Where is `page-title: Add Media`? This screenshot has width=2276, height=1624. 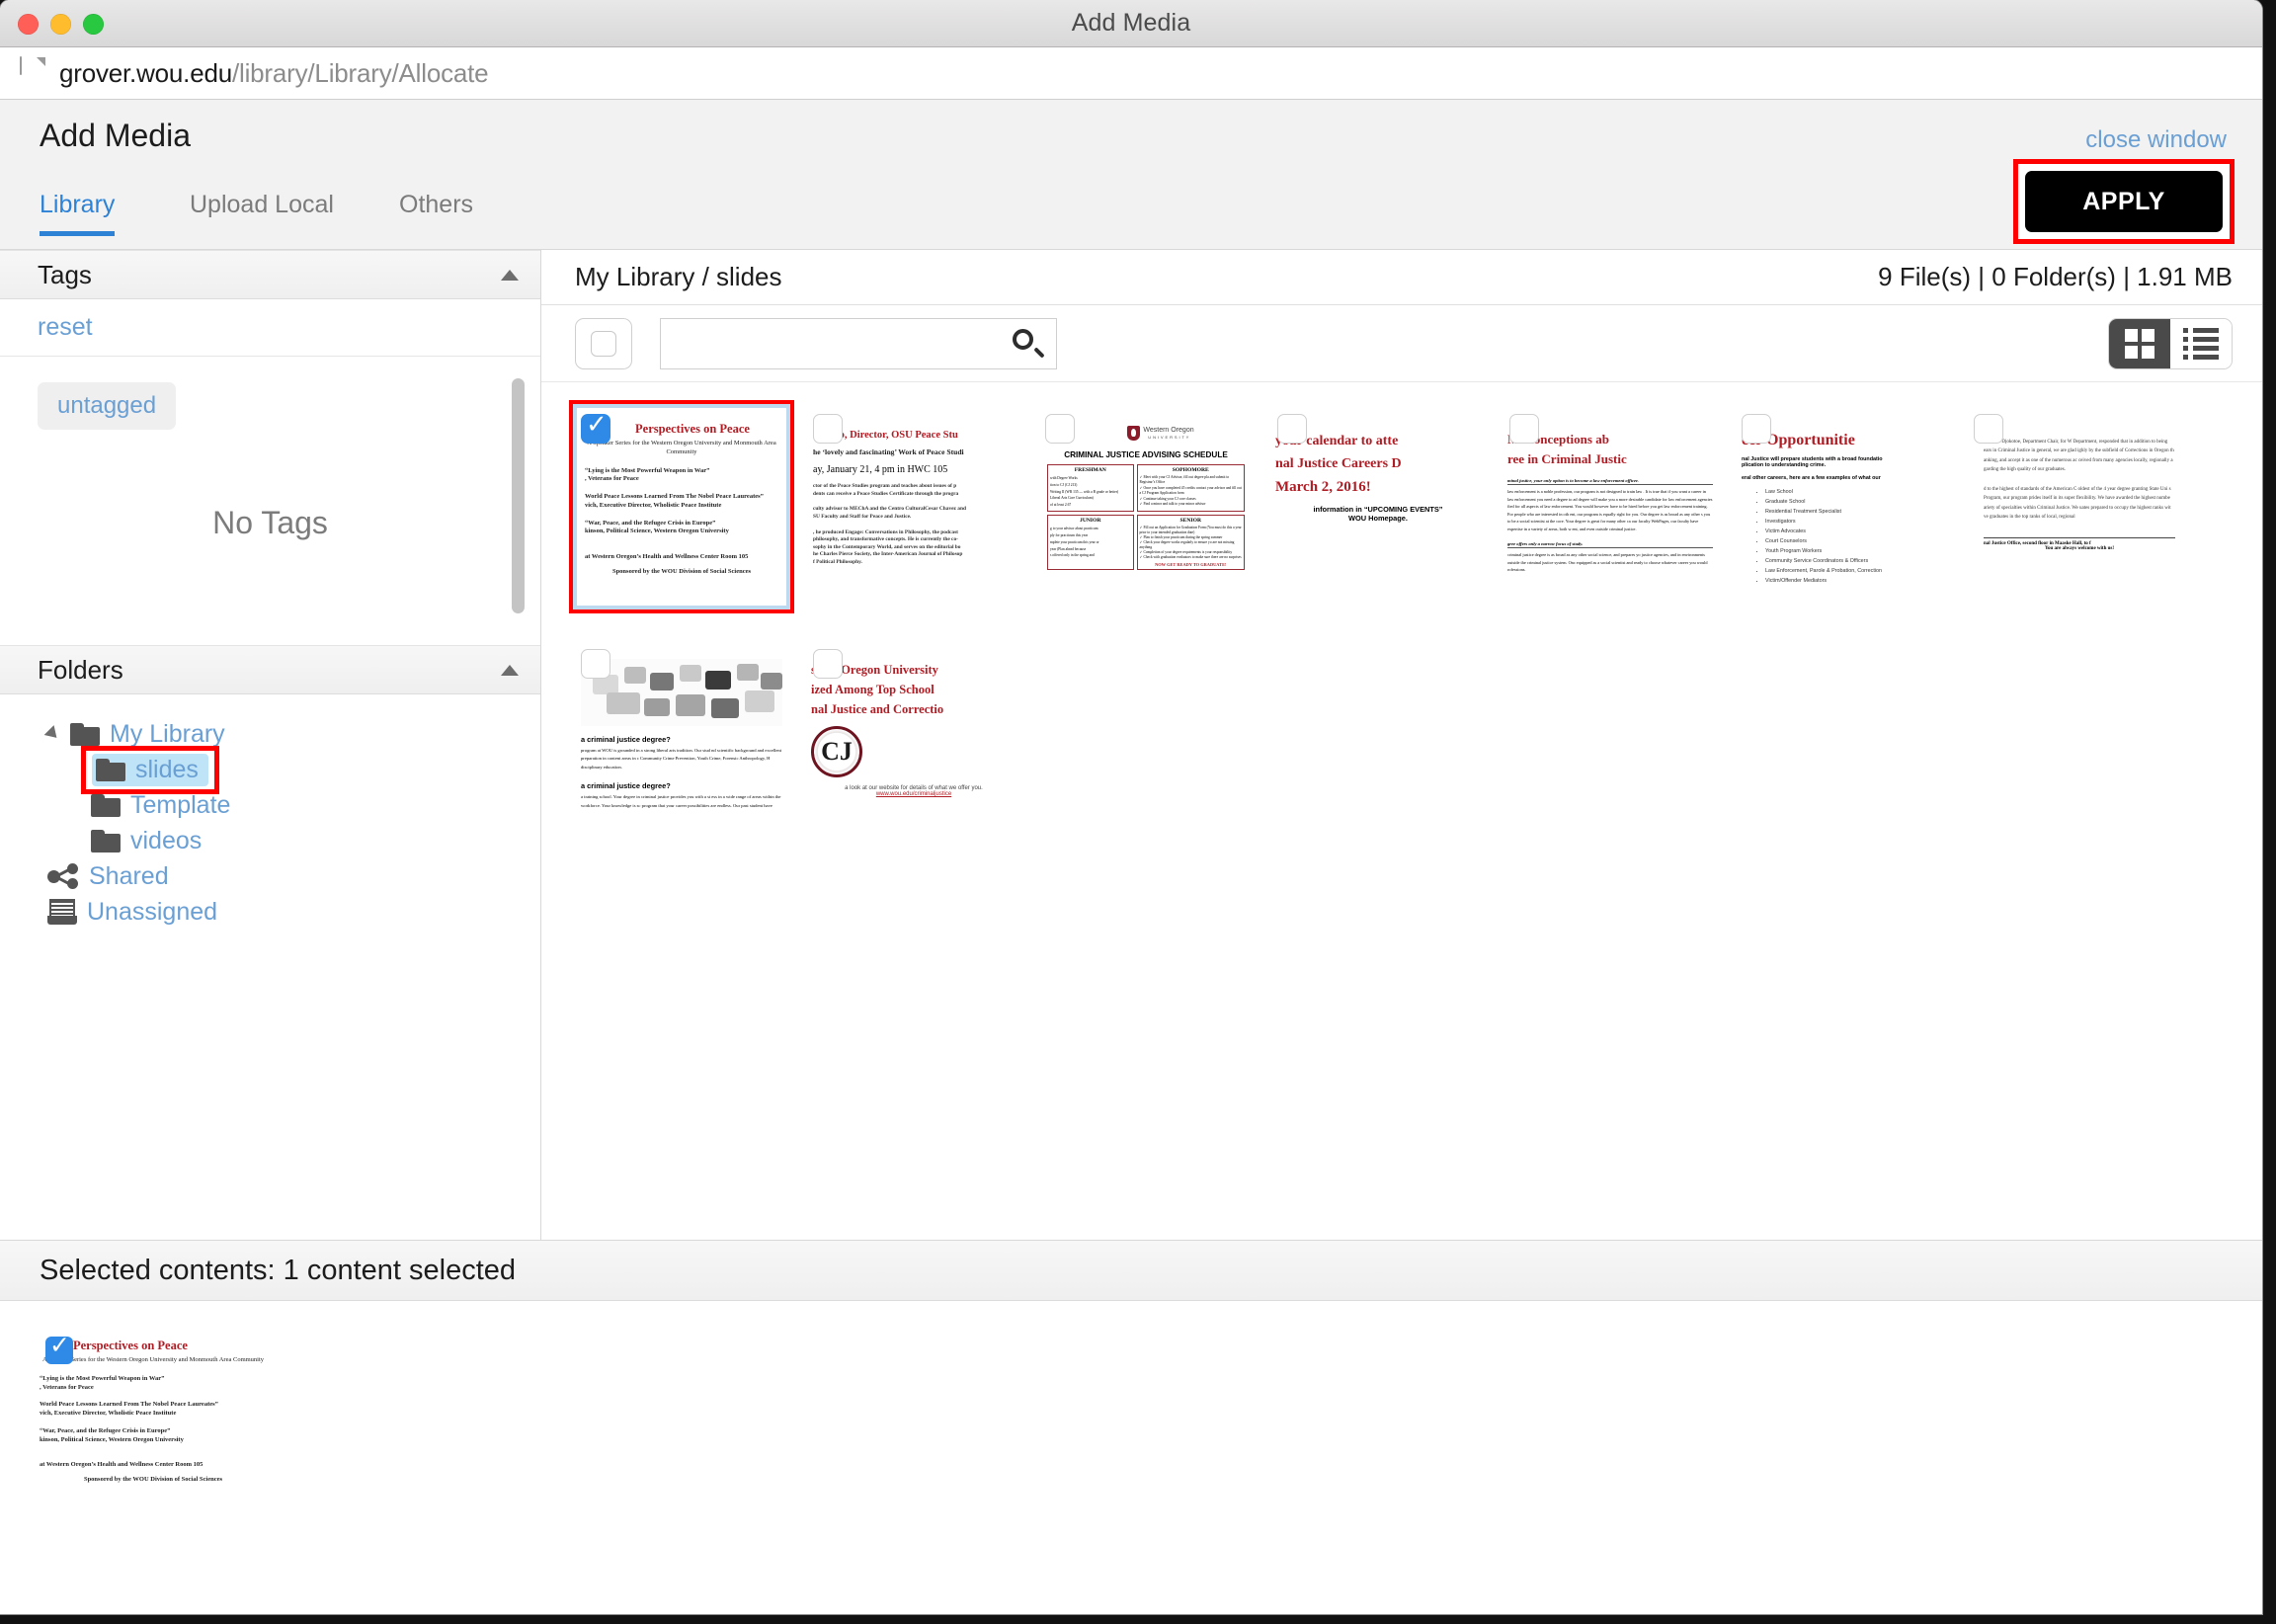 page-title: Add Media is located at coordinates (115, 135).